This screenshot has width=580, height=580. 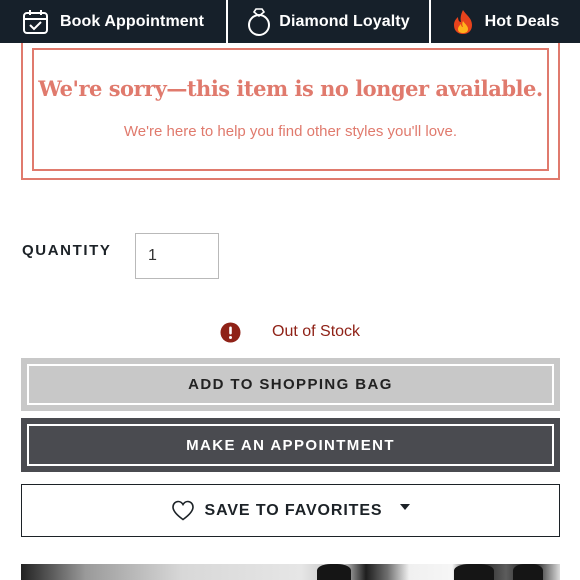 I want to click on heart-icon, so click(x=183, y=510).